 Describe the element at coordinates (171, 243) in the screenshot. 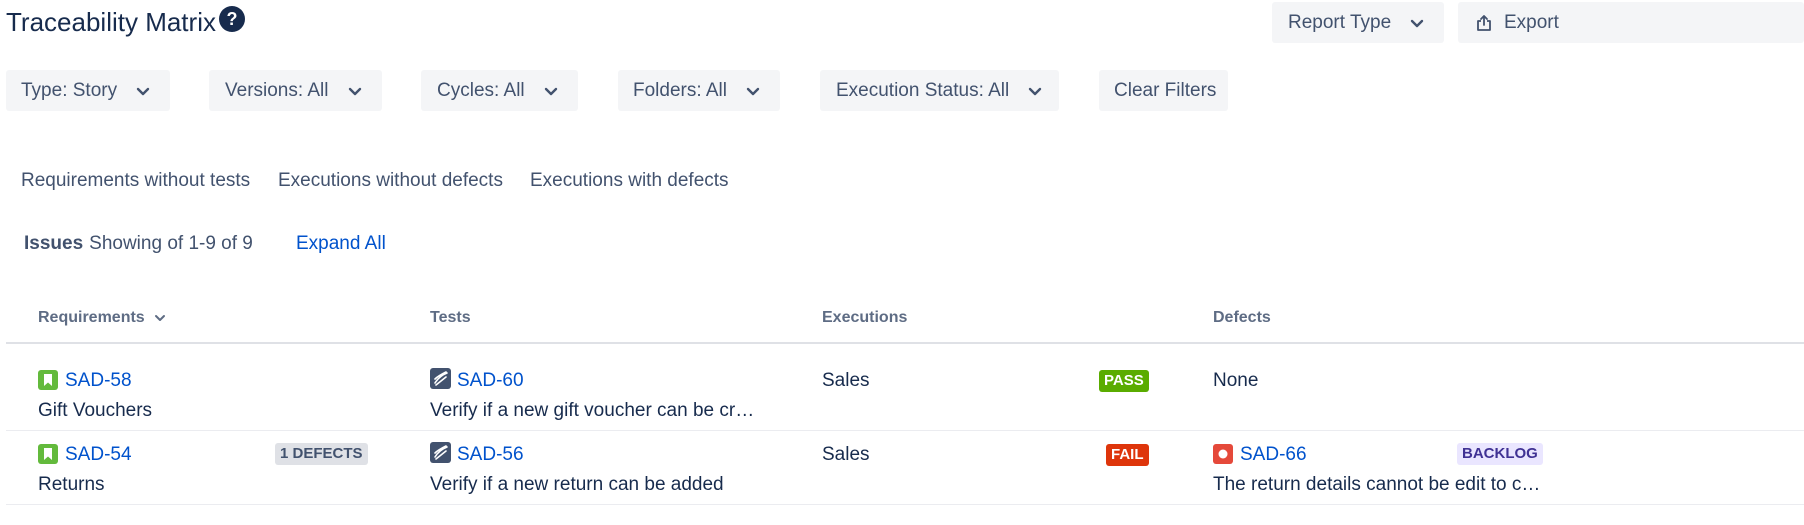

I see `issues-count: Showing of 1-9 of 9` at that location.